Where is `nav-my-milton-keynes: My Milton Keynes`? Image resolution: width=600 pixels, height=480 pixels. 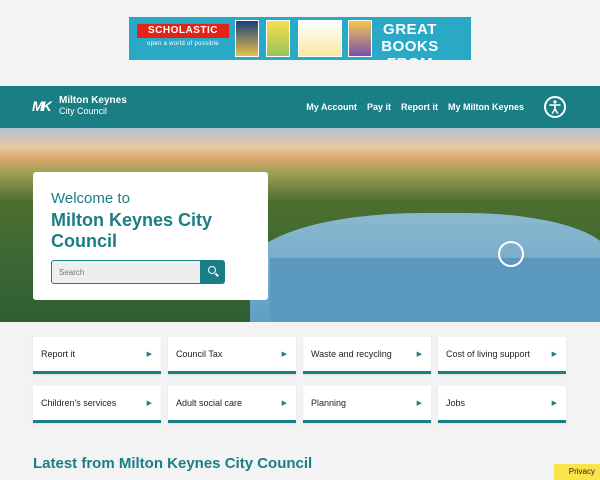 nav-my-milton-keynes: My Milton Keynes is located at coordinates (486, 107).